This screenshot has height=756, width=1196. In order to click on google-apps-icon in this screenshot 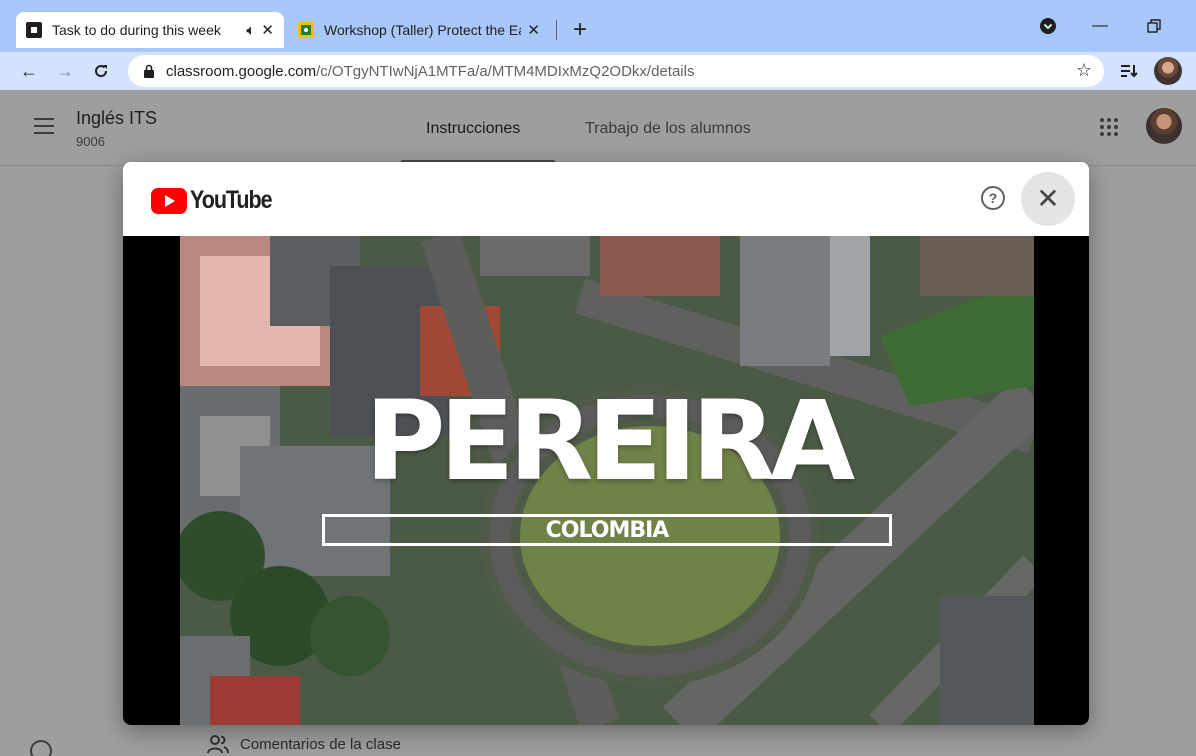, I will do `click(1109, 127)`.